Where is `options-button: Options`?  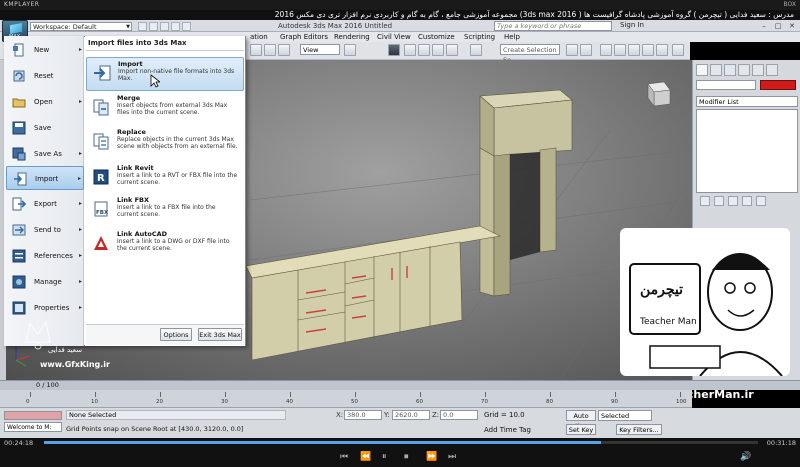
options-button: Options is located at coordinates (176, 334).